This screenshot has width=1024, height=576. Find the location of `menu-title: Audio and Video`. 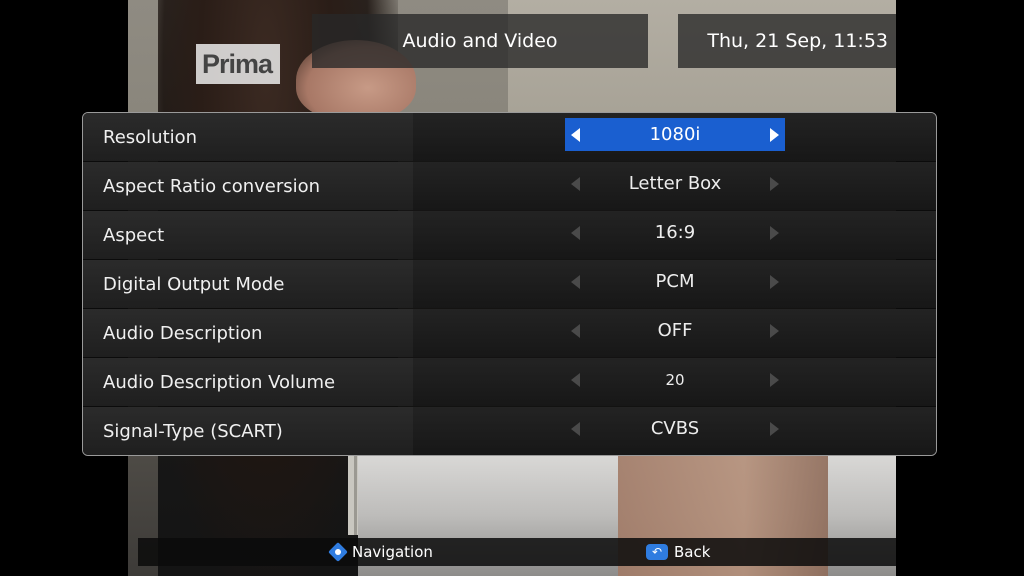

menu-title: Audio and Video is located at coordinates (480, 41).